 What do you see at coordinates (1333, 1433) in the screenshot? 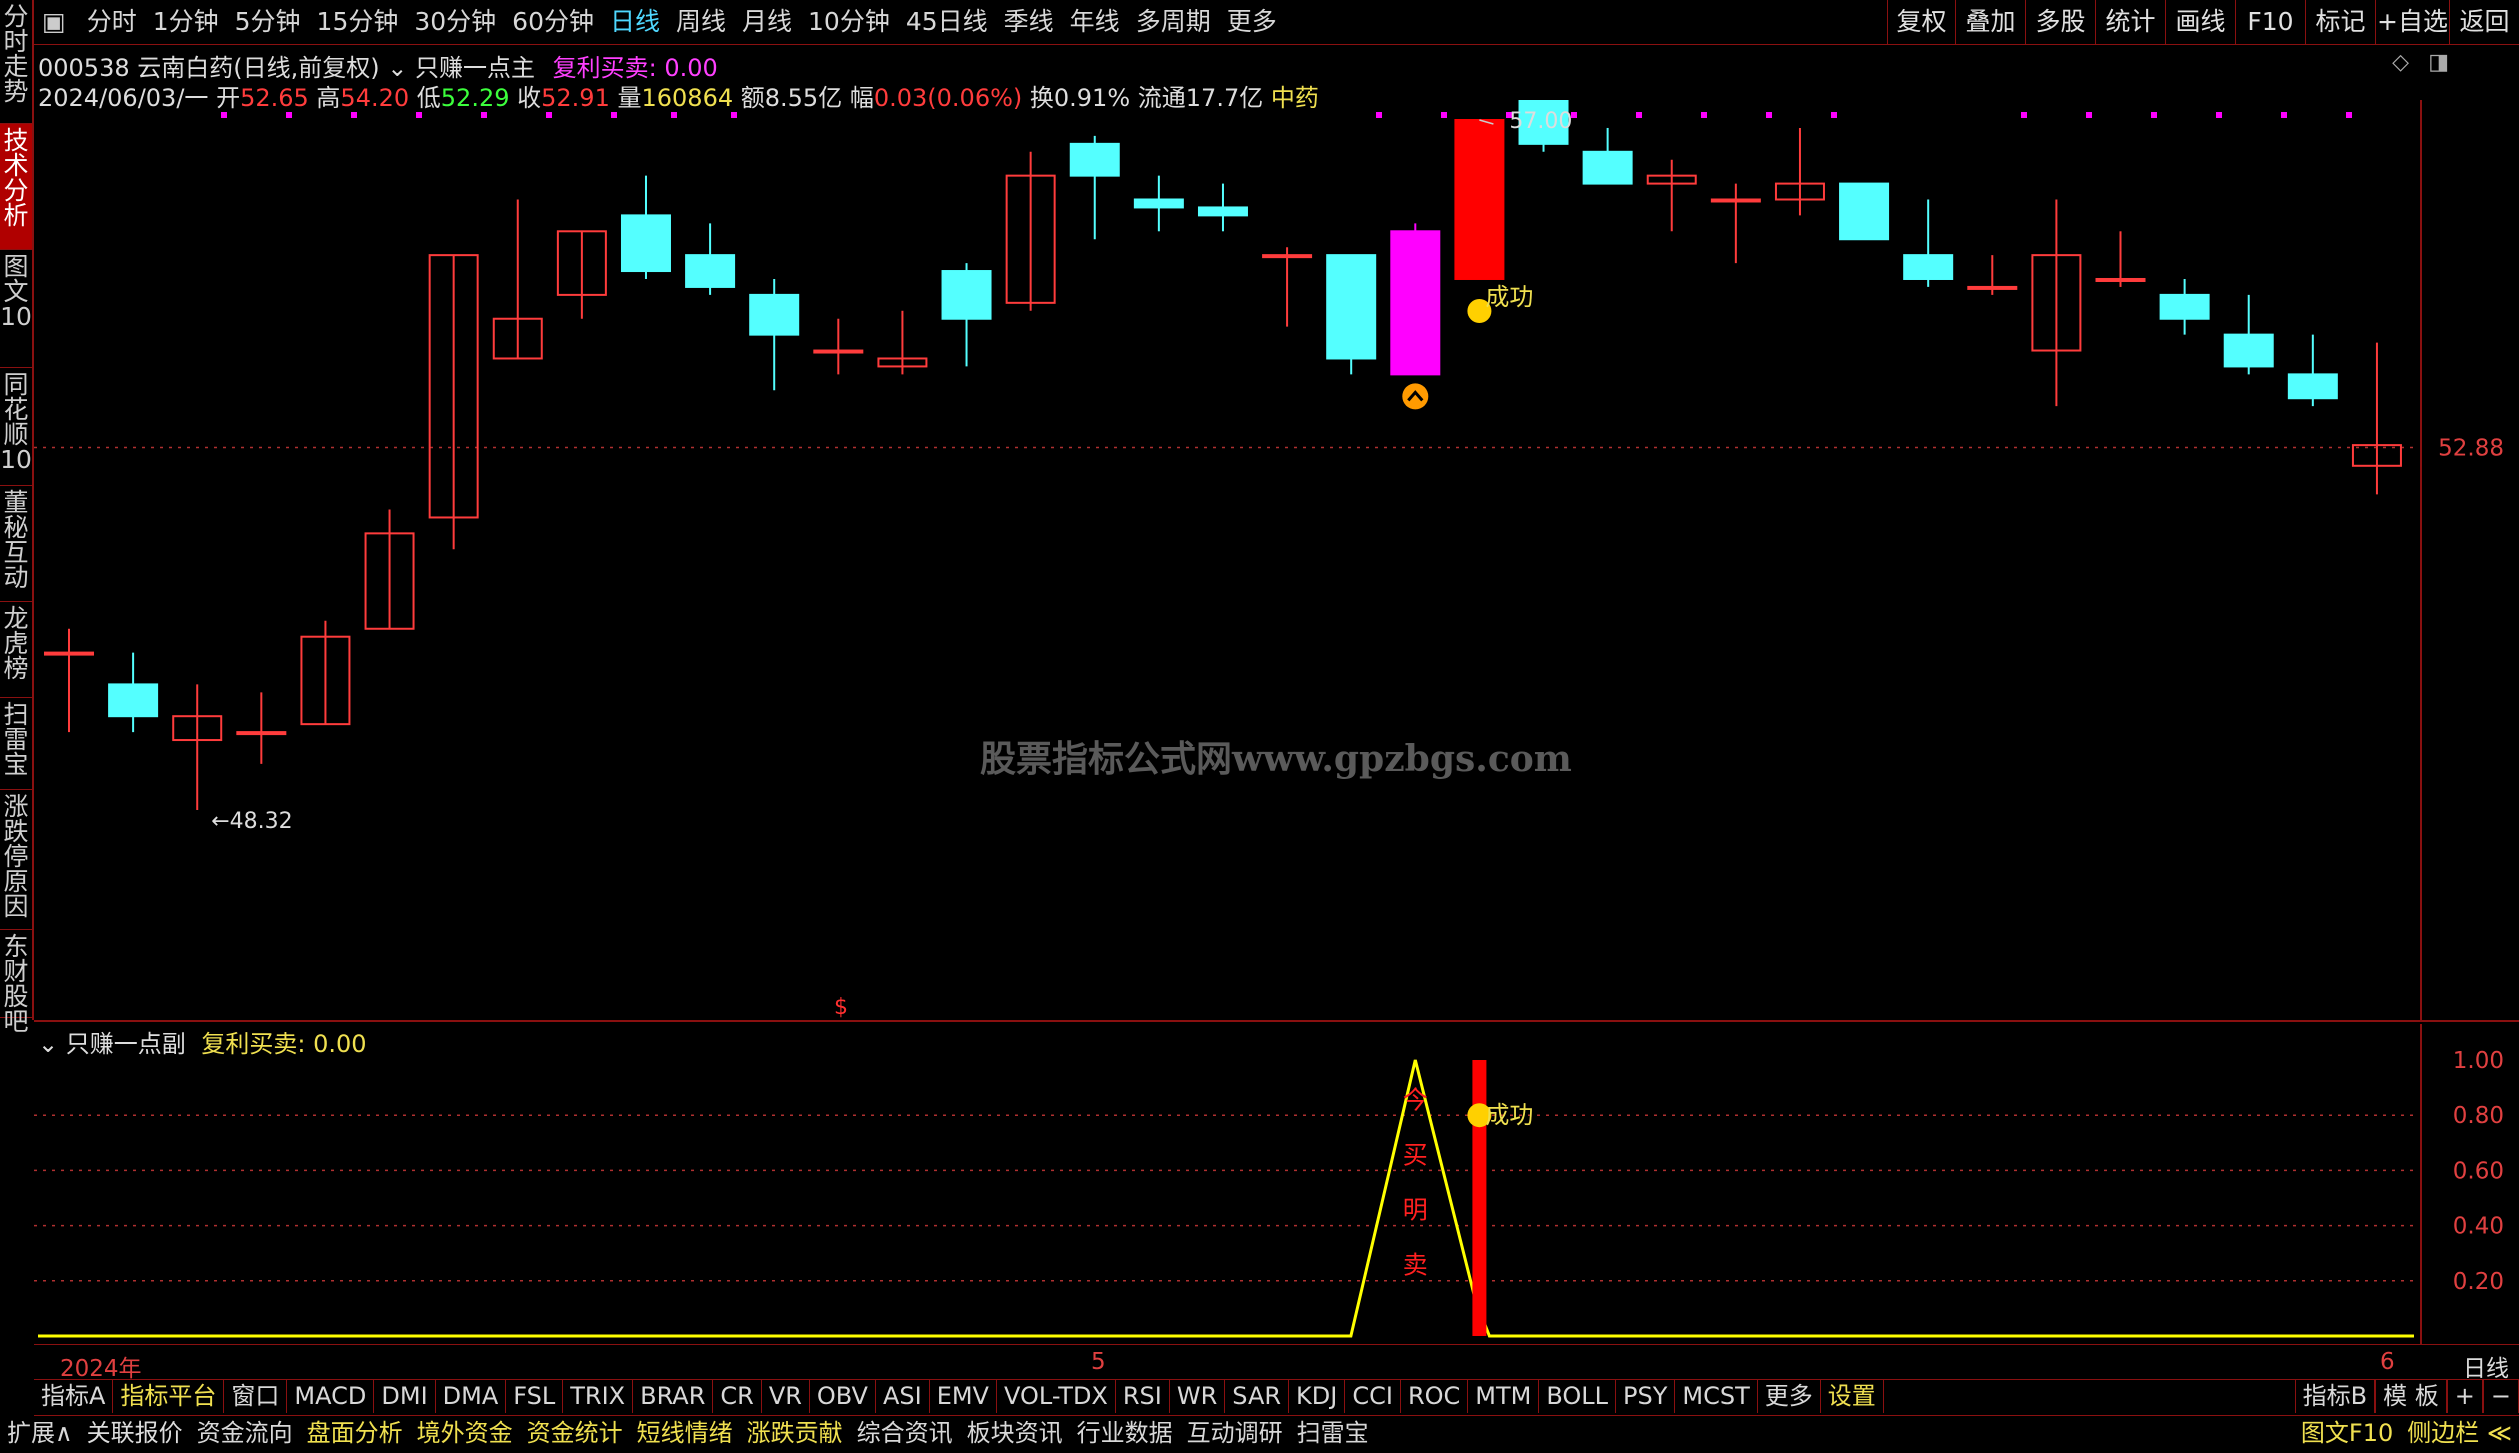
I see `status-item-12: 扫雷宝` at bounding box center [1333, 1433].